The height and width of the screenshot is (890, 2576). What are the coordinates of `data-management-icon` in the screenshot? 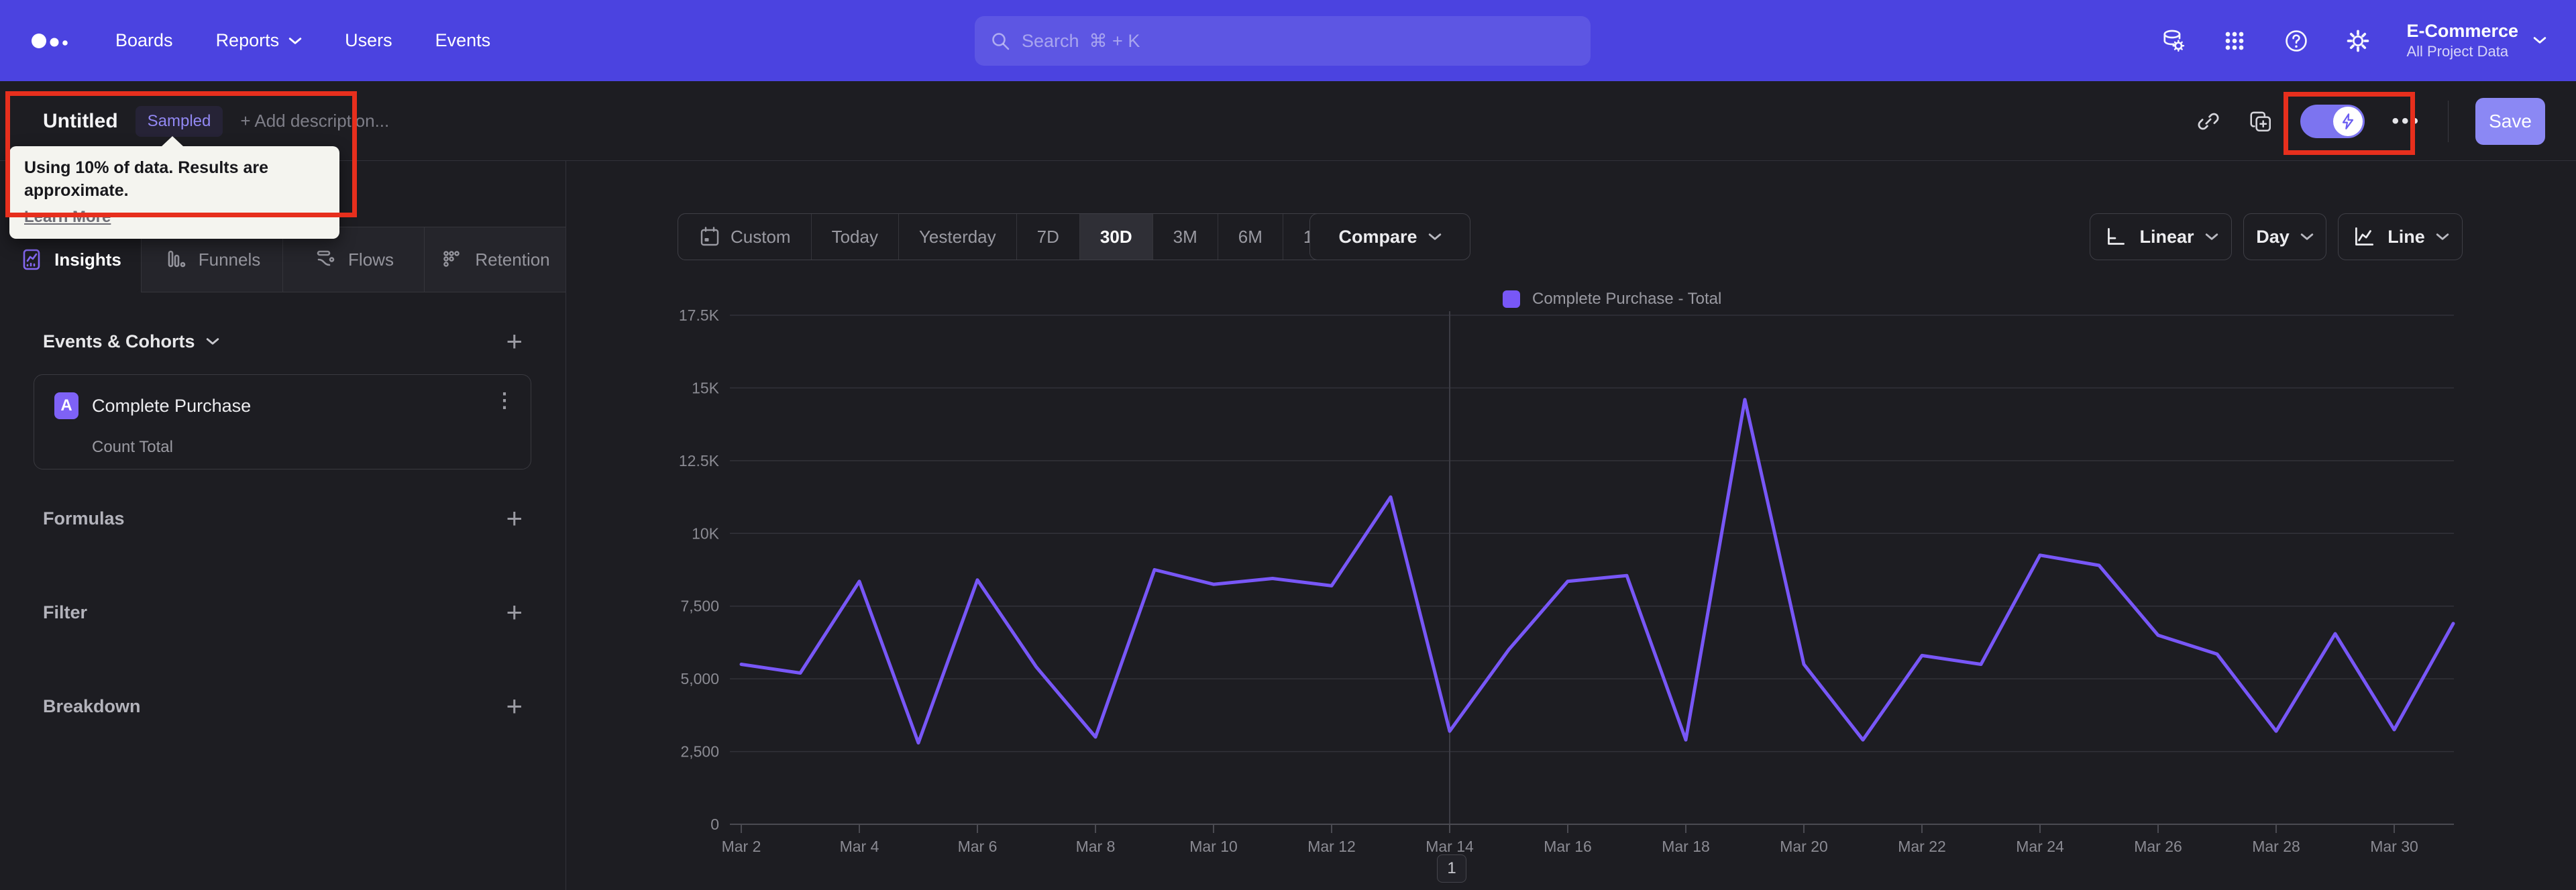 It's located at (2172, 40).